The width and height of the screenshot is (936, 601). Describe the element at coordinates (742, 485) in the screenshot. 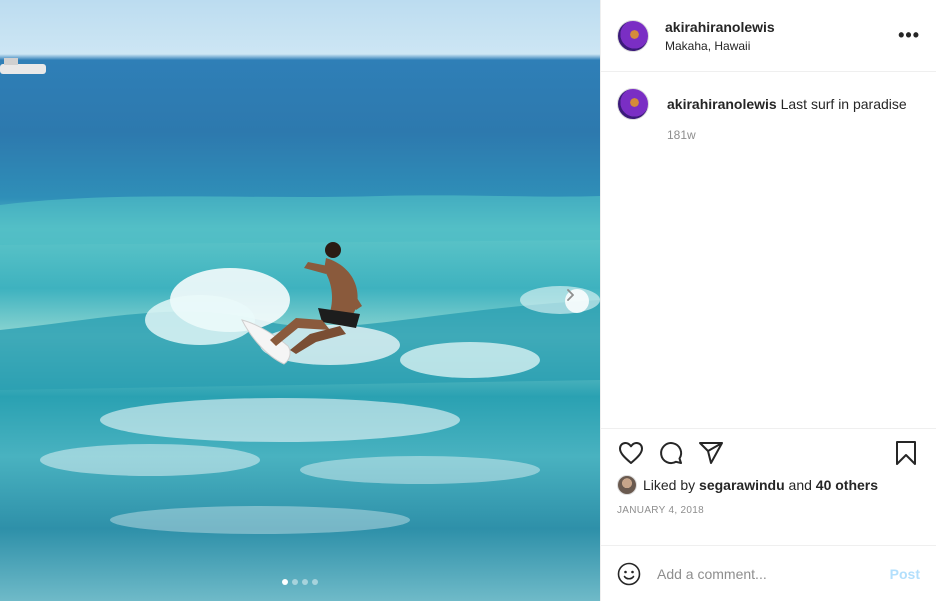

I see `liker-username: segarawindu` at that location.